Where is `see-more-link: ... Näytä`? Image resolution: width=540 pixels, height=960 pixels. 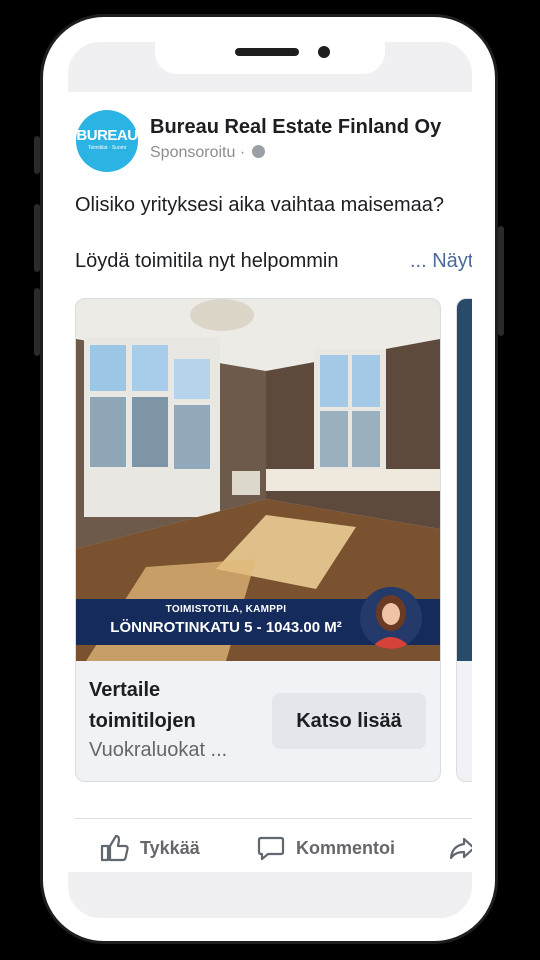
see-more-link: ... Näytä is located at coordinates (441, 261).